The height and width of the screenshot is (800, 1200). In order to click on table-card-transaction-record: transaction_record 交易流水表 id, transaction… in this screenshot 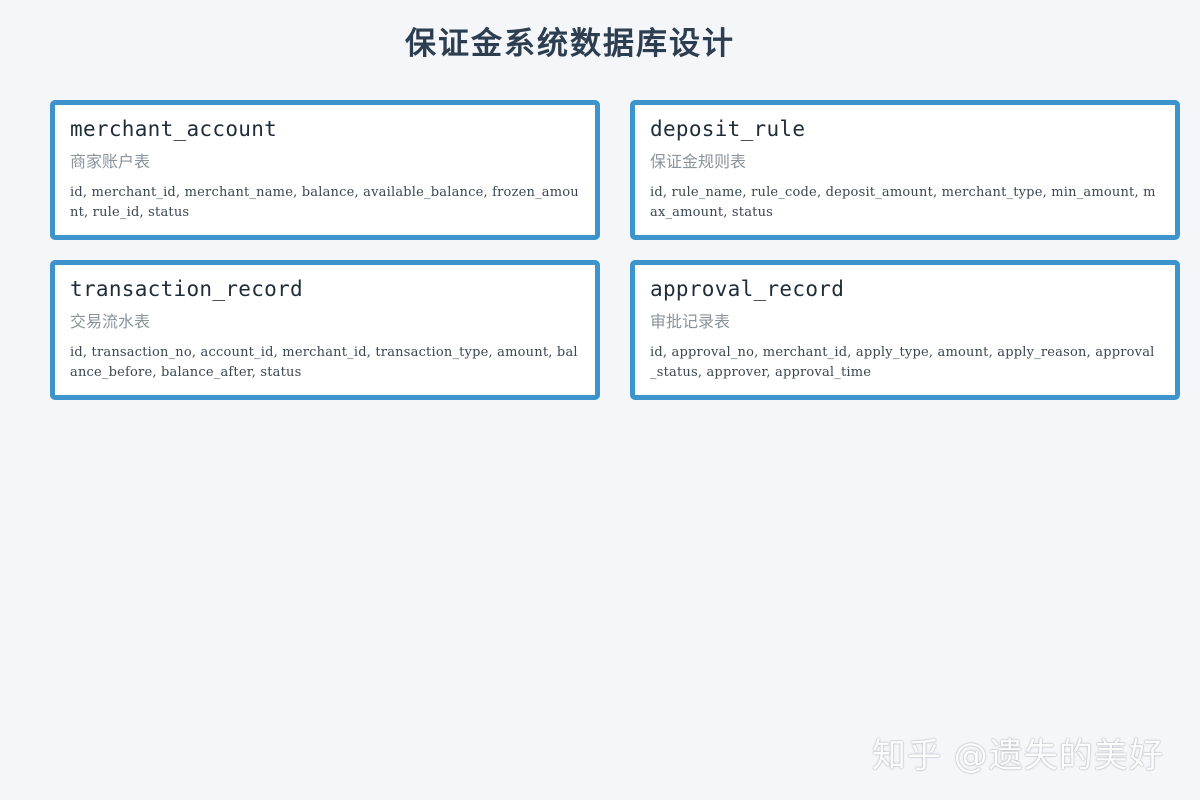, I will do `click(325, 330)`.